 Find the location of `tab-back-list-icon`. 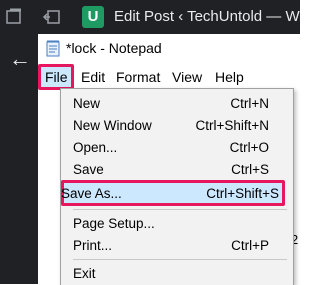

tab-back-list-icon is located at coordinates (52, 17).